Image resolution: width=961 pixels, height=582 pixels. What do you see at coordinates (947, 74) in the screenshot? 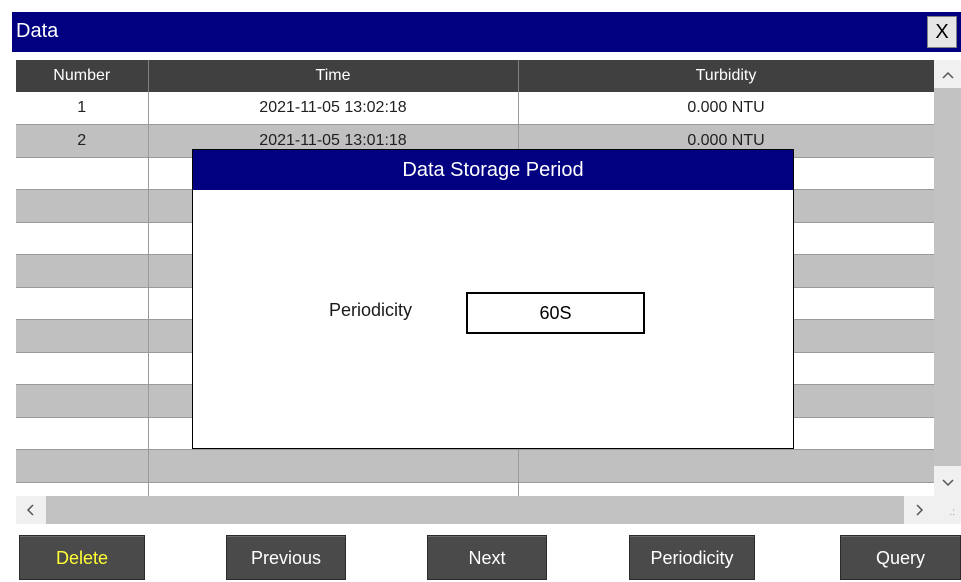
I see `scroll-up-icon` at bounding box center [947, 74].